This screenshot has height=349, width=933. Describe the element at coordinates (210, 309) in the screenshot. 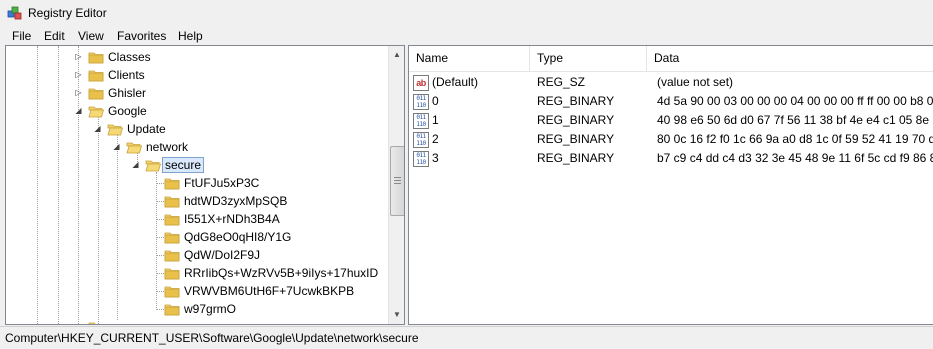

I see `tree-node-label: w97grmO` at that location.